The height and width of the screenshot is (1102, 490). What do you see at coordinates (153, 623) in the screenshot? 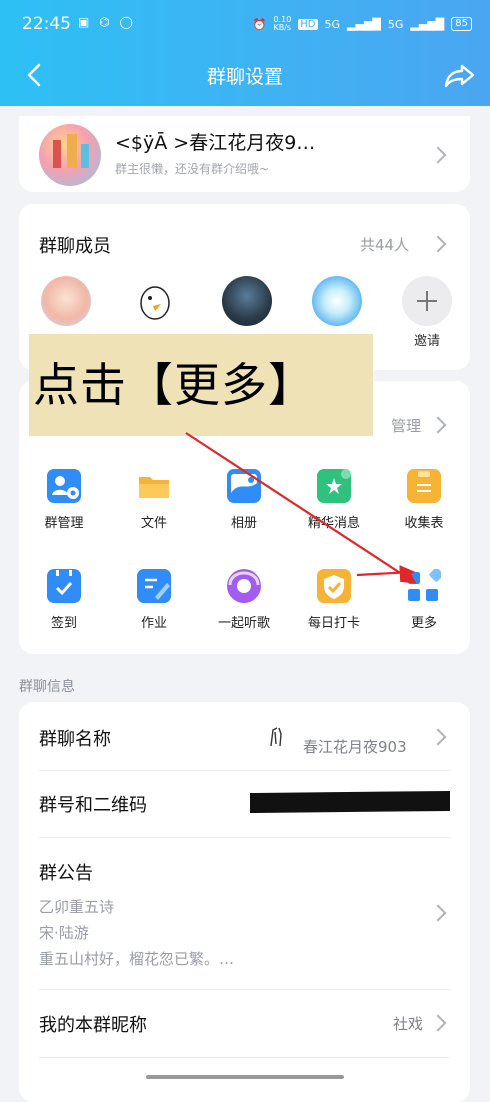
I see `app-label: 作业` at bounding box center [153, 623].